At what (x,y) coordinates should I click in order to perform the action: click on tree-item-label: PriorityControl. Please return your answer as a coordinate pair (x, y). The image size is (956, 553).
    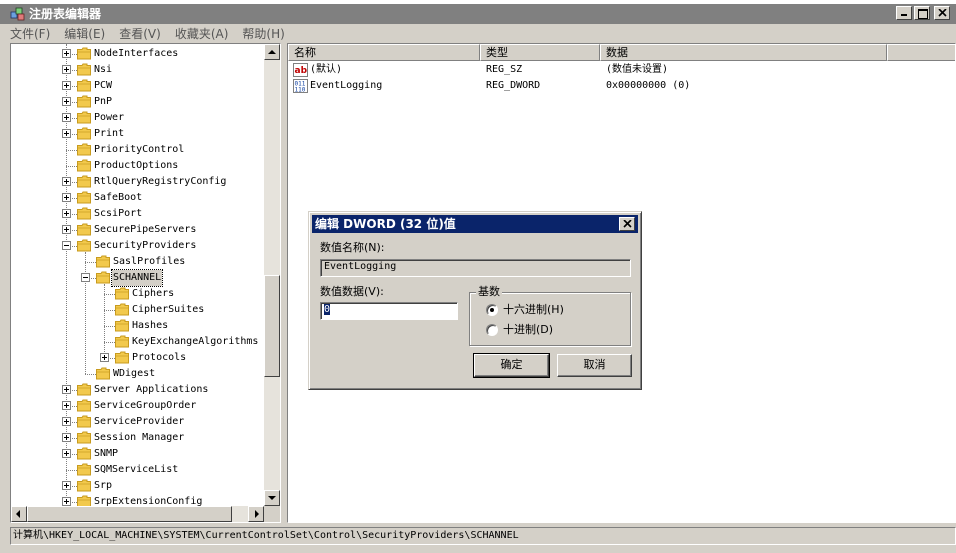
    Looking at the image, I should click on (139, 149).